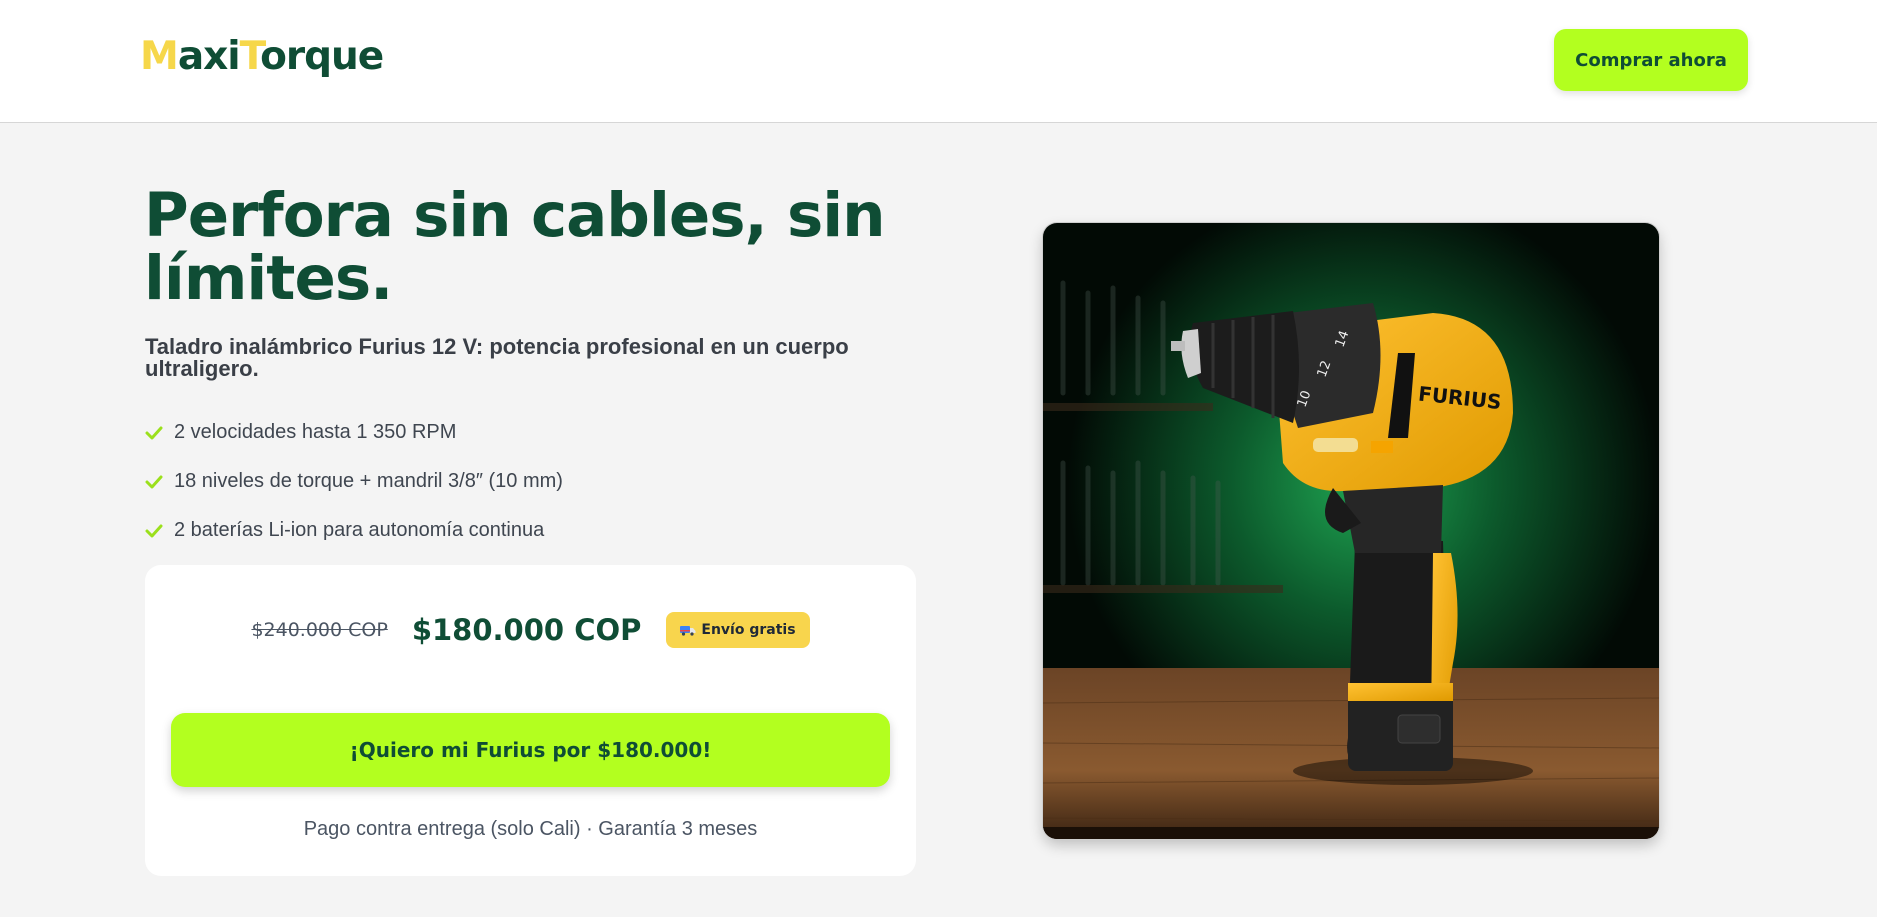 The image size is (1877, 917). Describe the element at coordinates (319, 630) in the screenshot. I see `old-price: $240.000 COP` at that location.